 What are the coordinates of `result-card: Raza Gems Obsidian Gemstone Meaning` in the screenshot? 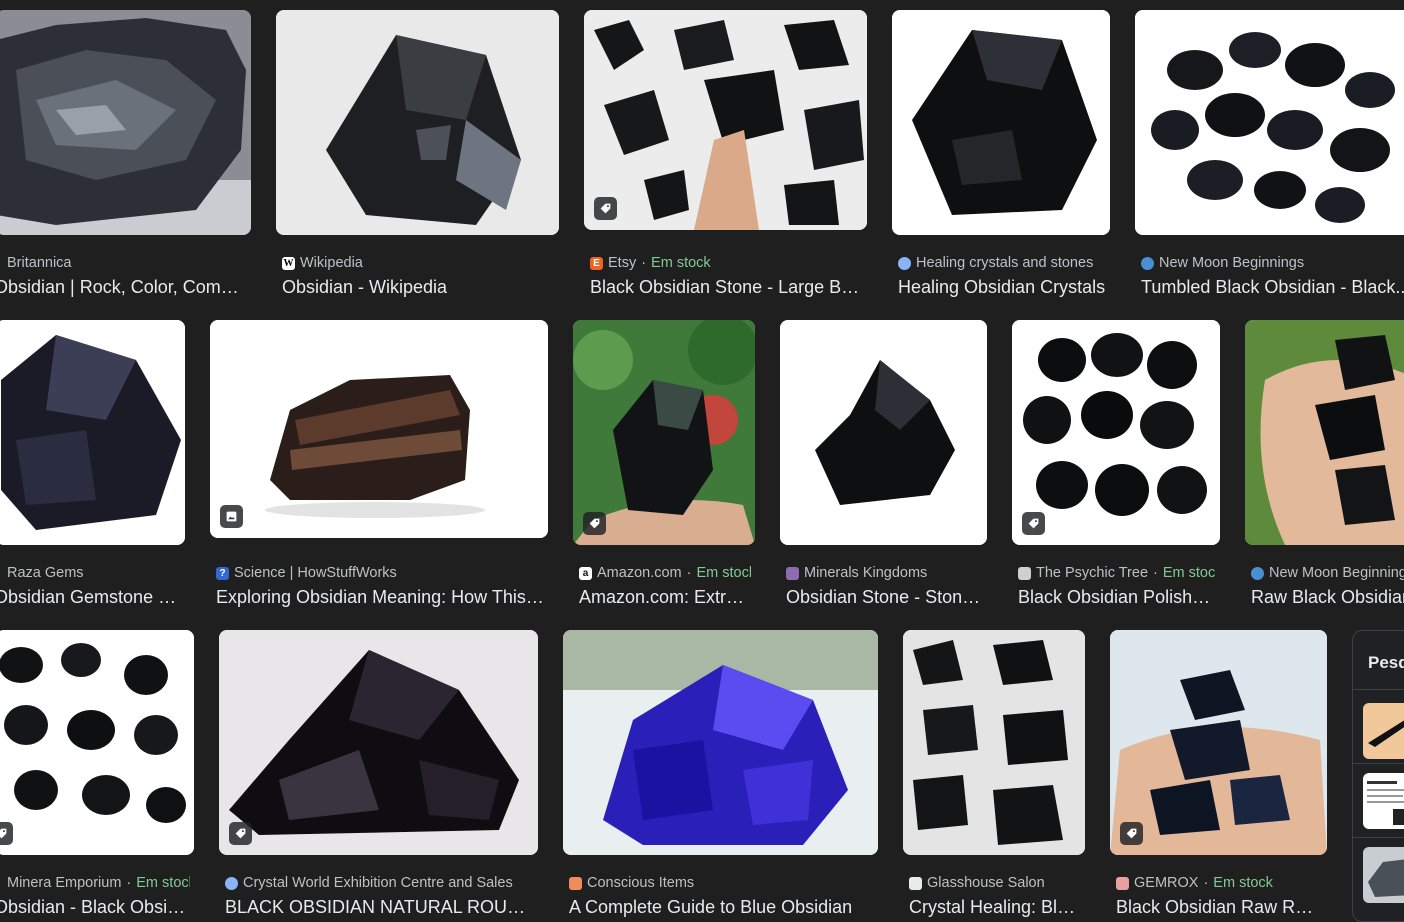 It's located at (92, 465).